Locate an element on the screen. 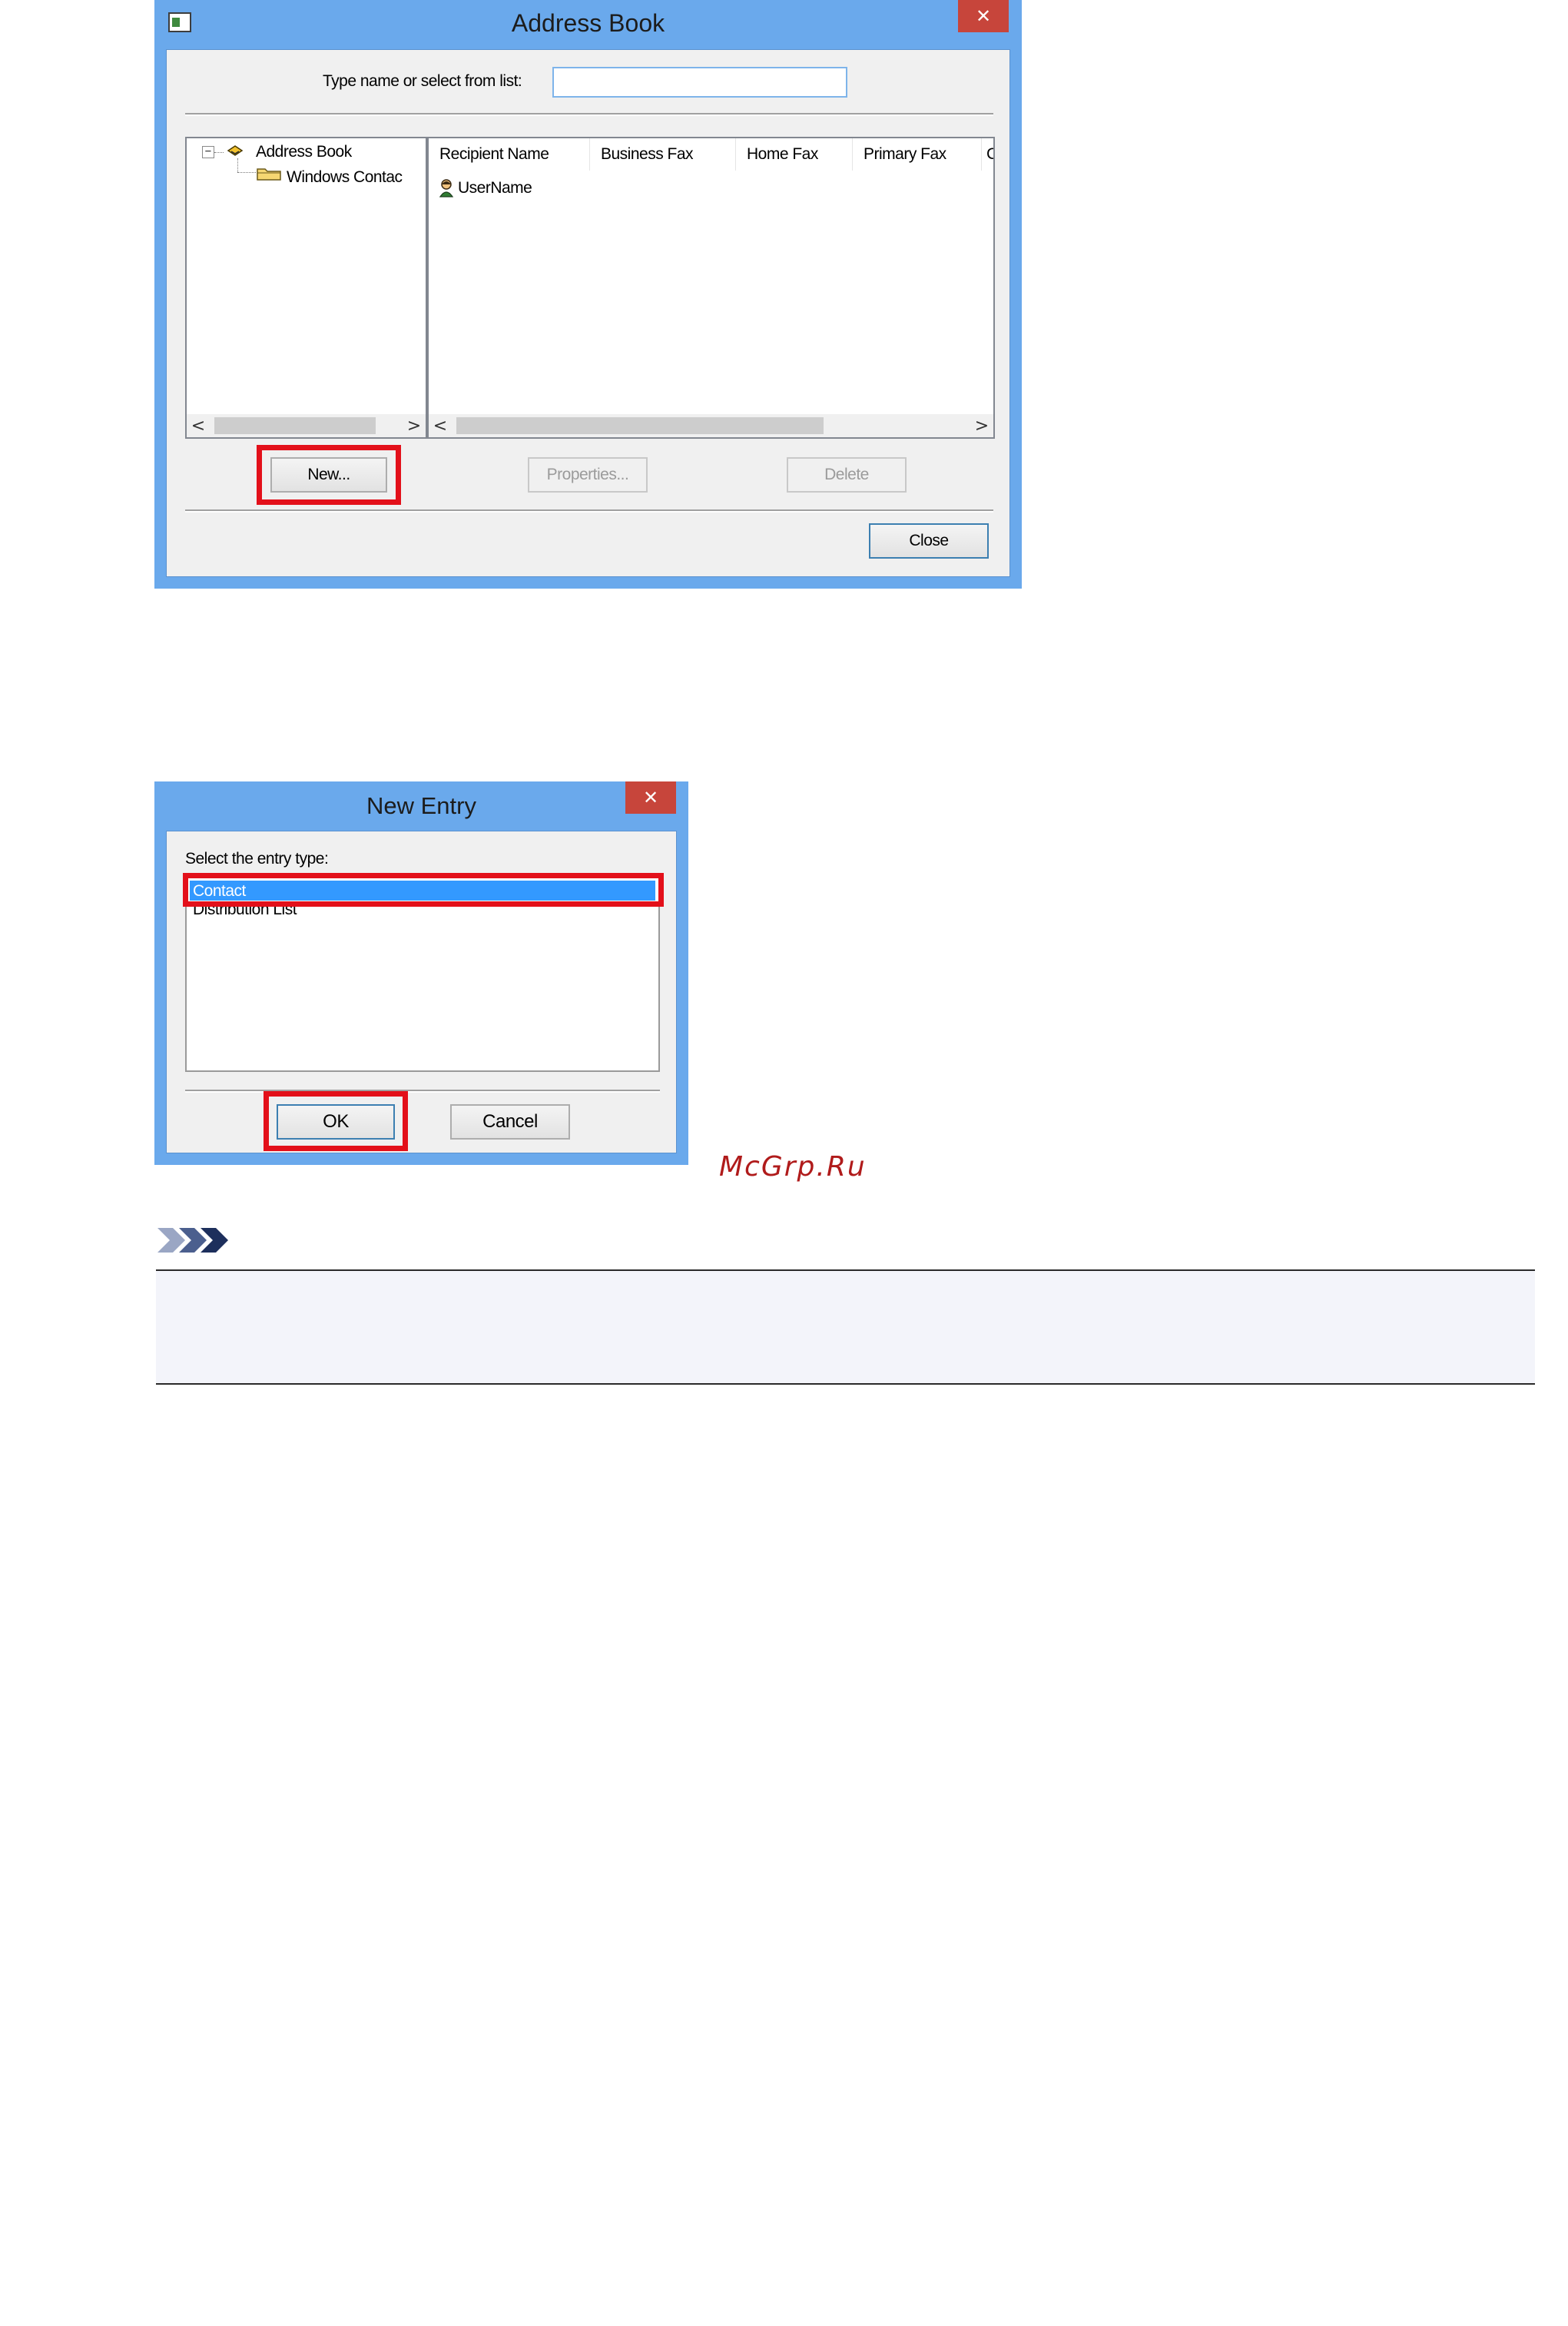 The height and width of the screenshot is (2326, 1568). note-chevron-icon is located at coordinates (194, 1240).